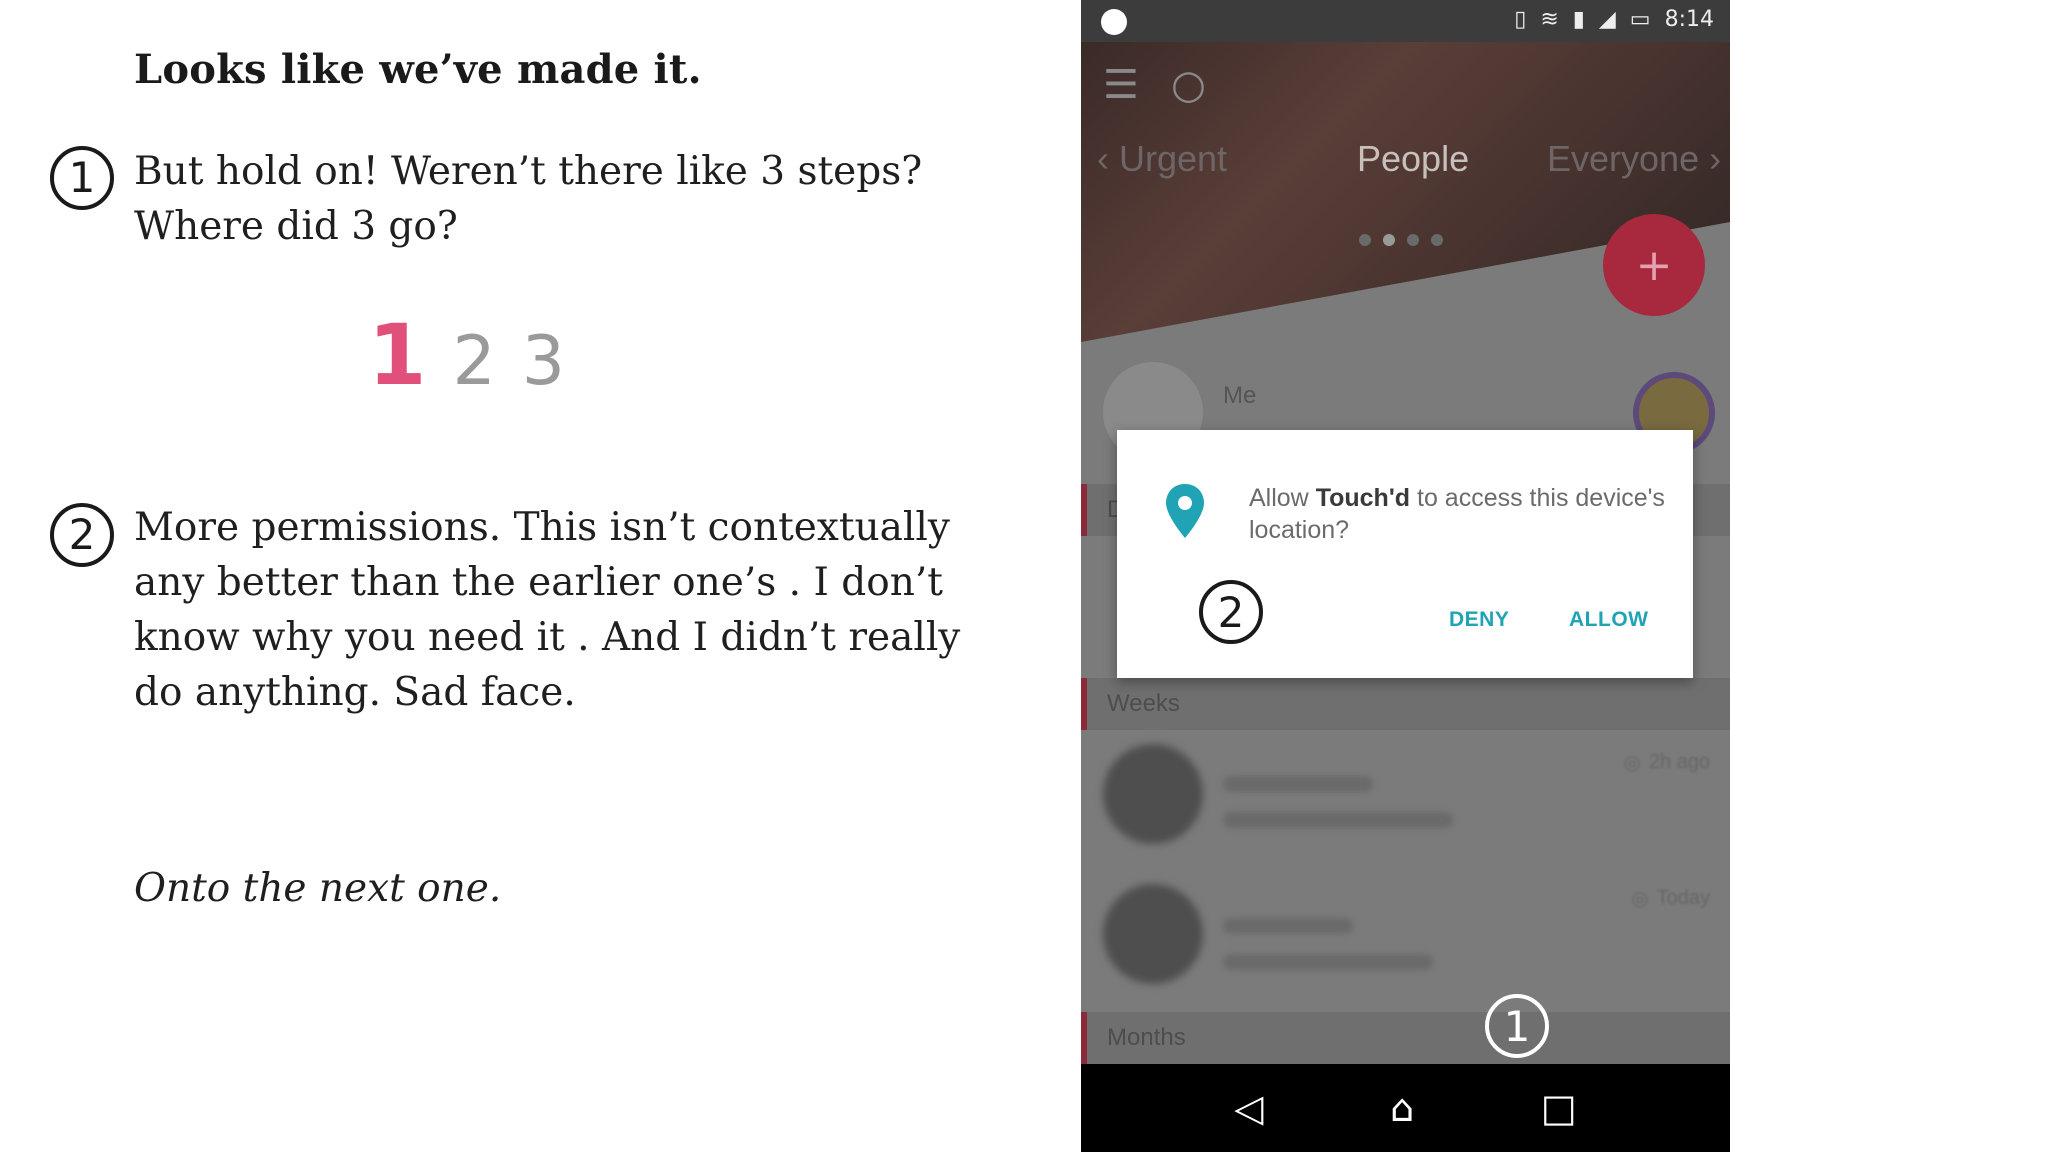 This screenshot has width=2048, height=1152. Describe the element at coordinates (1405, 402) in the screenshot. I see `me-row: Me` at that location.